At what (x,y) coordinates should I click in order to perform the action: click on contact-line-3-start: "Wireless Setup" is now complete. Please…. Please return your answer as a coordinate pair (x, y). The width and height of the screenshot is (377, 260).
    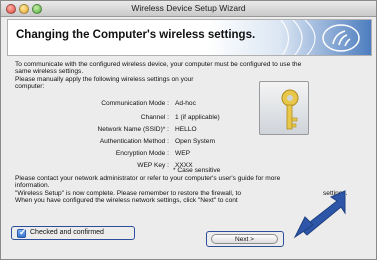
    Looking at the image, I should click on (128, 193).